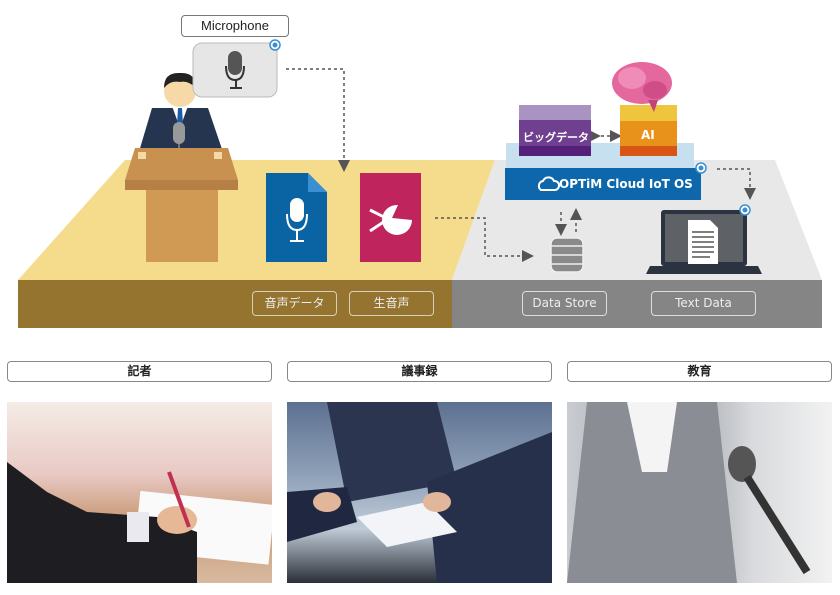 Image resolution: width=840 pixels, height=595 pixels. Describe the element at coordinates (626, 184) in the screenshot. I see `cloud-os-label: OPTiM Cloud IoT OS` at that location.